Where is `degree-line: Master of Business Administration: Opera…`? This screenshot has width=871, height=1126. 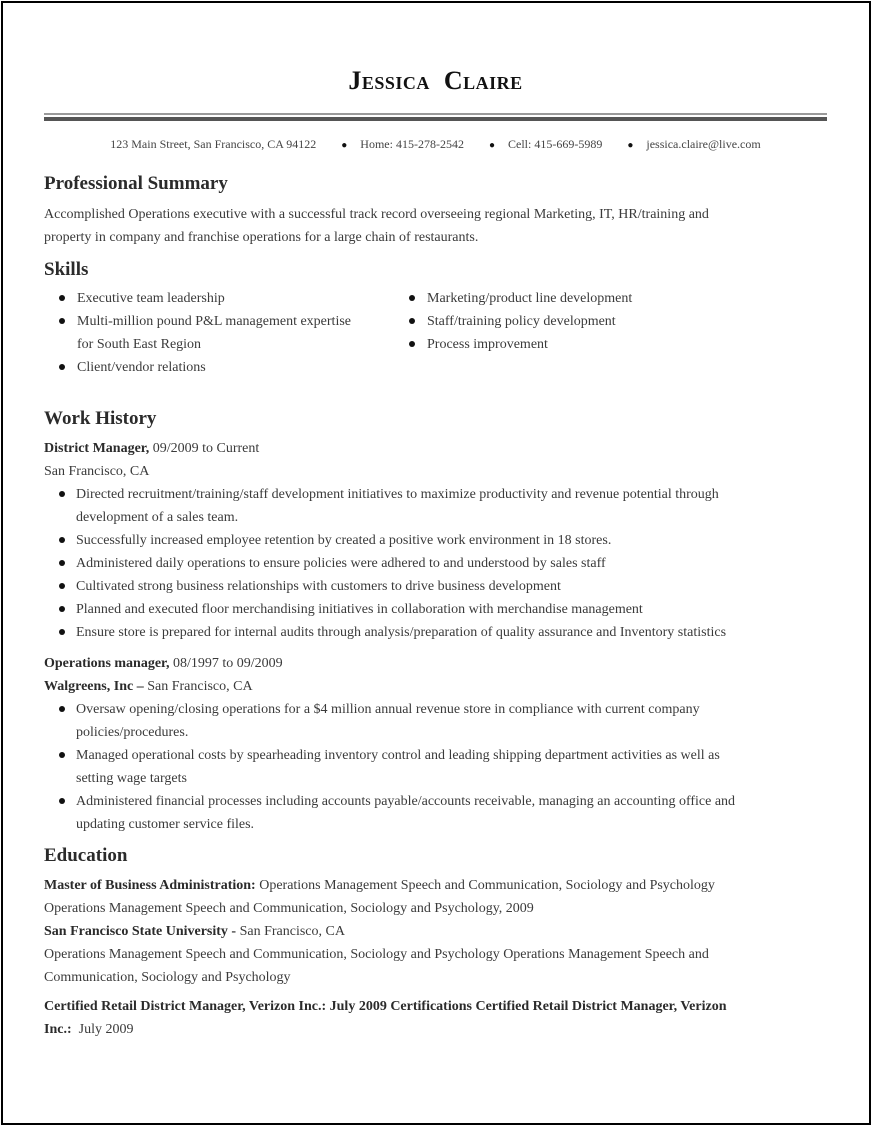
degree-line: Master of Business Administration: Opera… is located at coordinates (394, 897).